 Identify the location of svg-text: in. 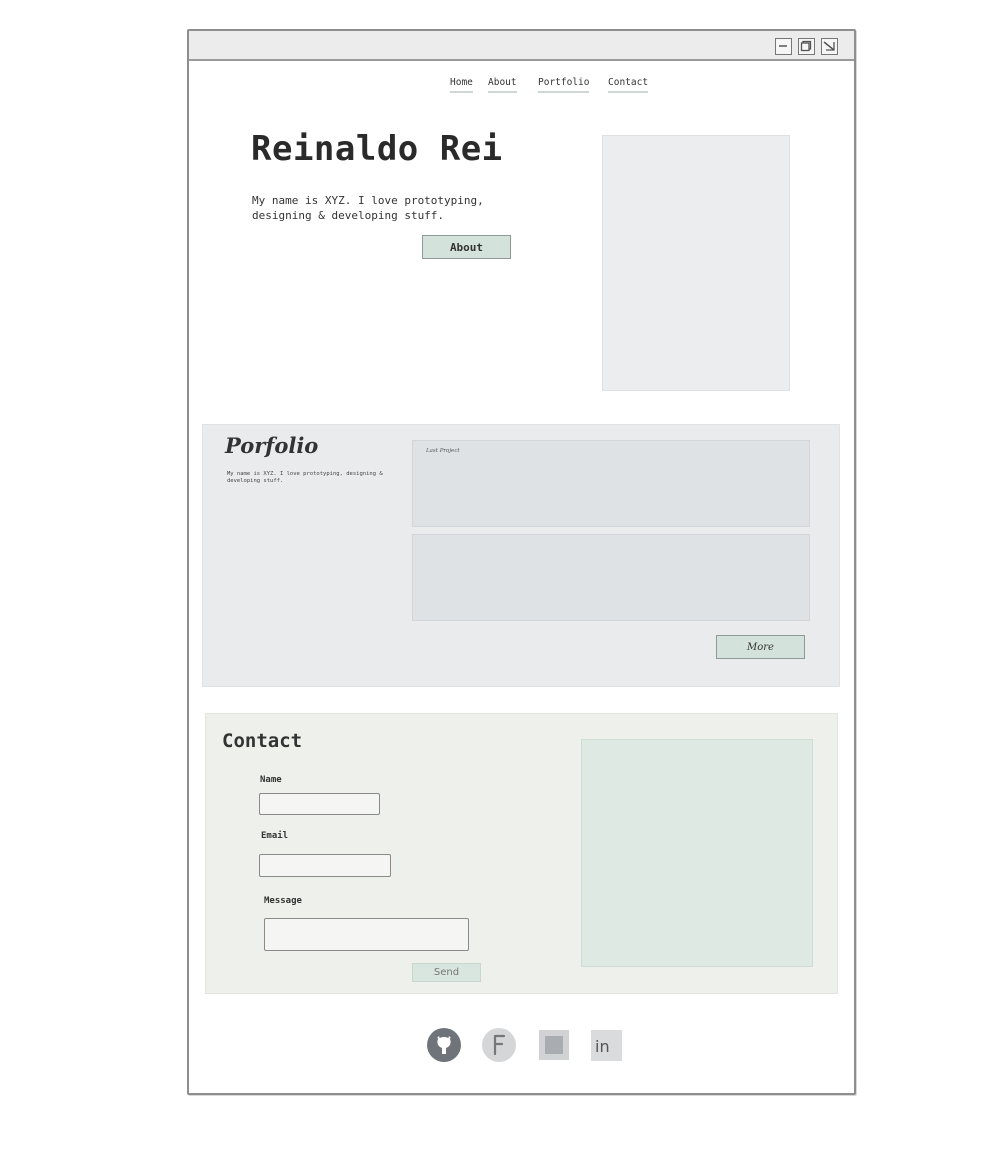
(602, 1046).